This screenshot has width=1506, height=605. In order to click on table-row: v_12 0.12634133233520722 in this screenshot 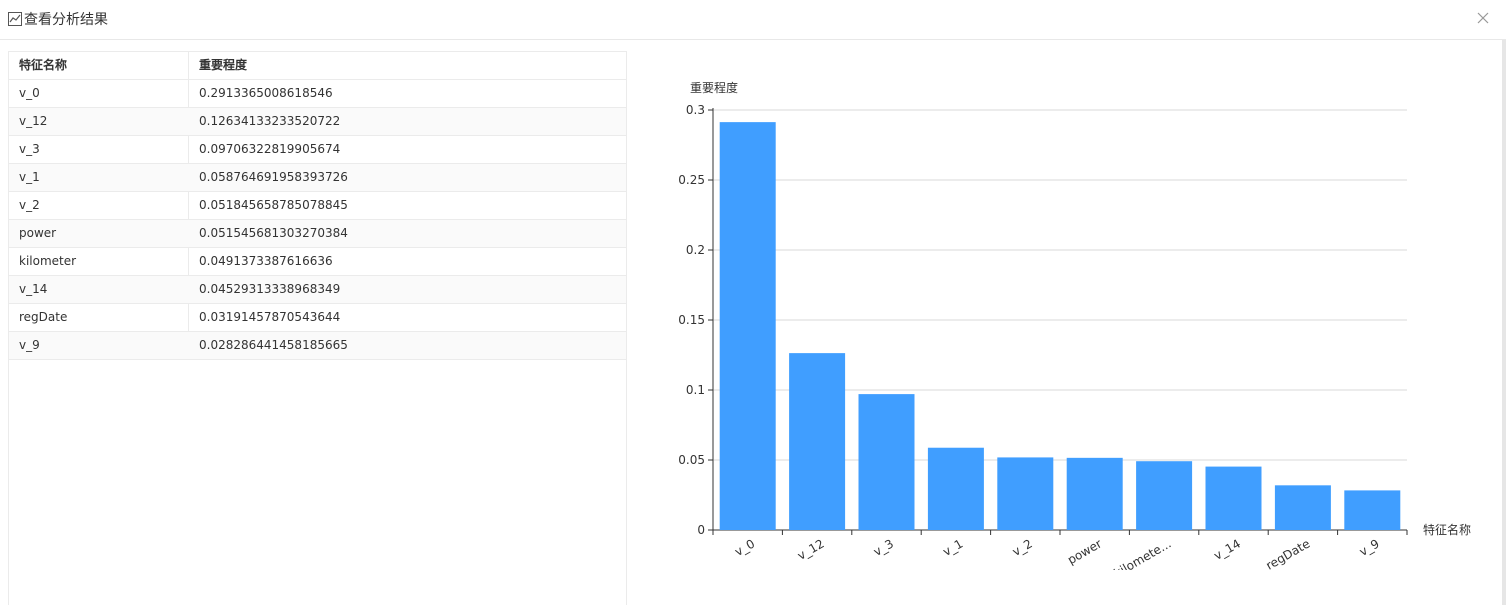, I will do `click(317, 122)`.